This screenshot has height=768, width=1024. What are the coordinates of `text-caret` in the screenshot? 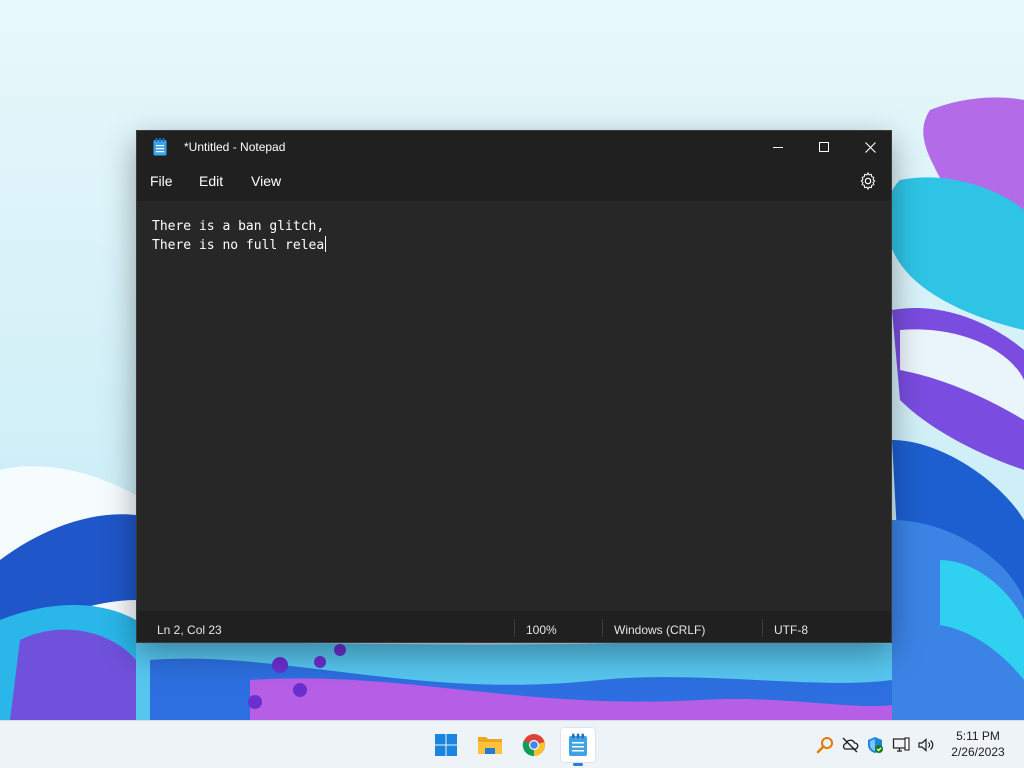 It's located at (326, 244).